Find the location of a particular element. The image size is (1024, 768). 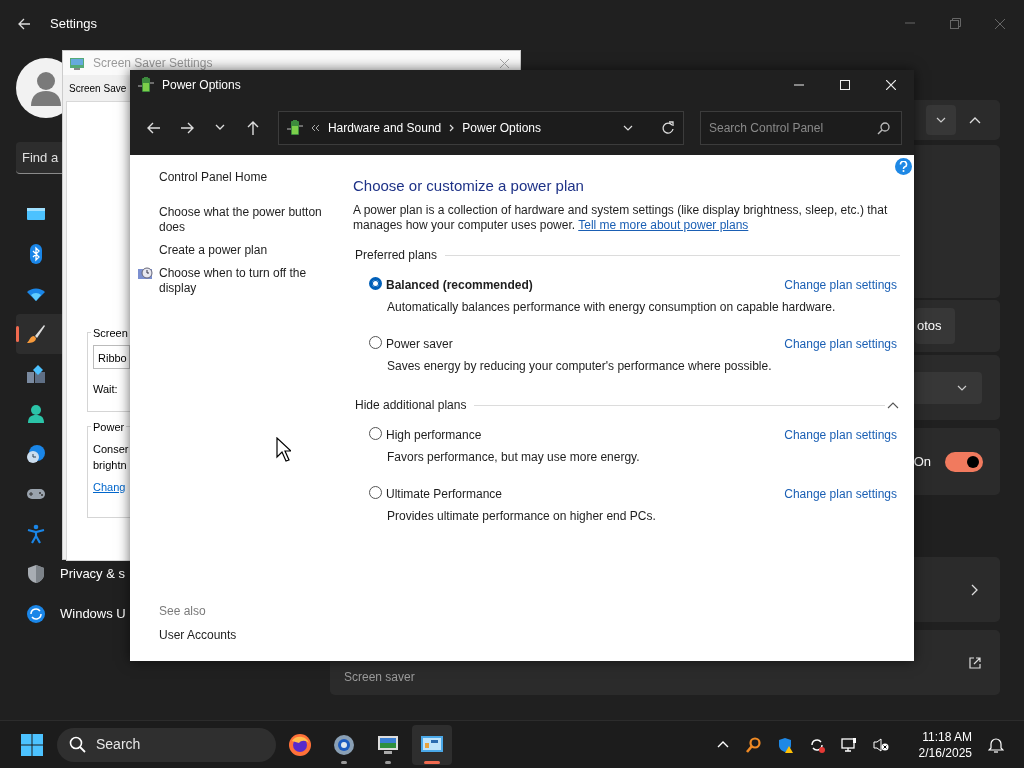

plan-description: Provides ultimate performance on higher end PCs. is located at coordinates (522, 516).